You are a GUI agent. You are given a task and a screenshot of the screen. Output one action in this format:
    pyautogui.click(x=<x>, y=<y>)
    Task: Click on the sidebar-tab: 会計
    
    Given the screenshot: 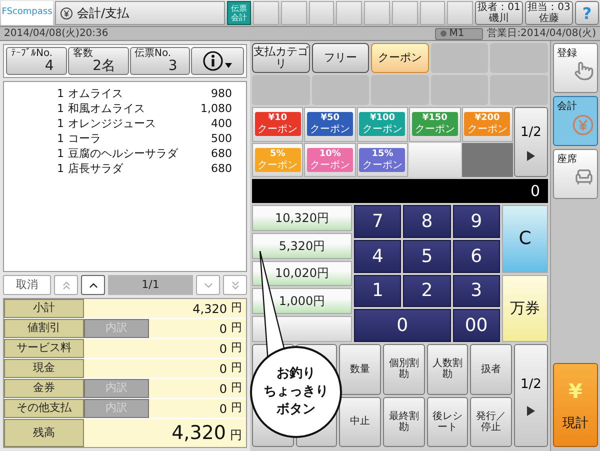 What is the action you would take?
    pyautogui.click(x=575, y=121)
    